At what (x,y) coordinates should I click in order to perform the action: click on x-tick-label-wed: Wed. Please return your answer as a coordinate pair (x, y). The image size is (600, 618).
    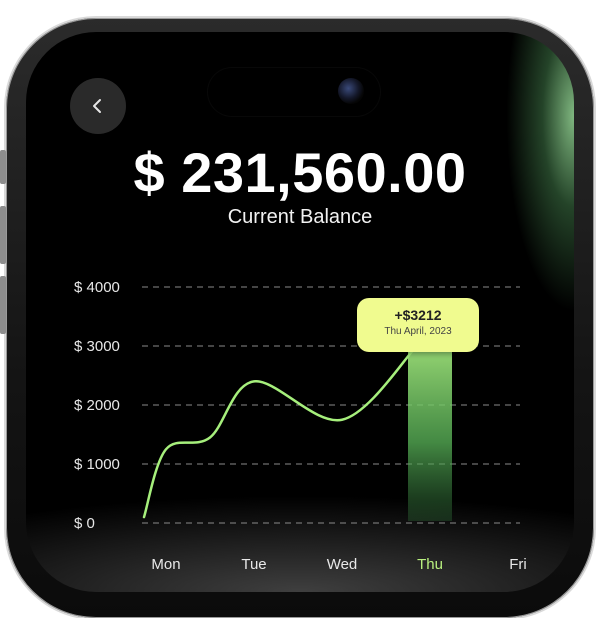
    Looking at the image, I should click on (342, 564).